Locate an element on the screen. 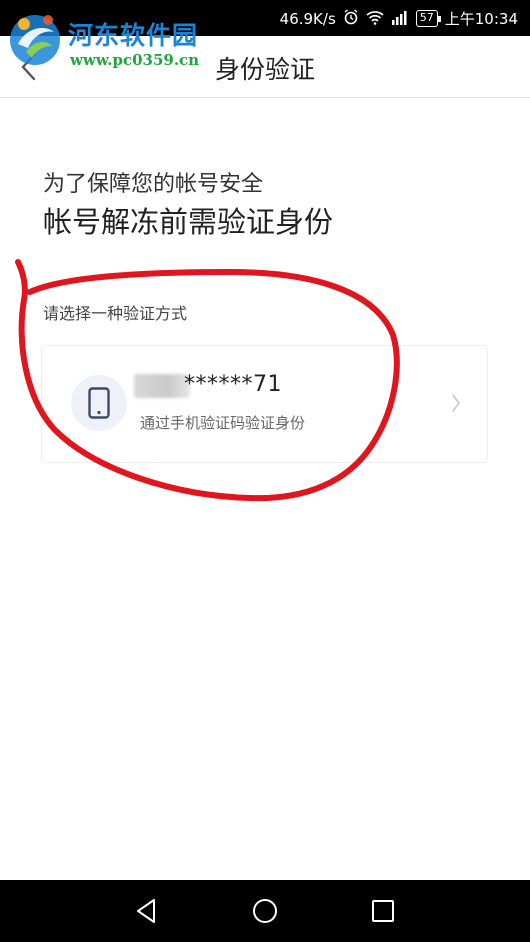  verification-method-label: 请选择一种验证方式 is located at coordinates (115, 313).